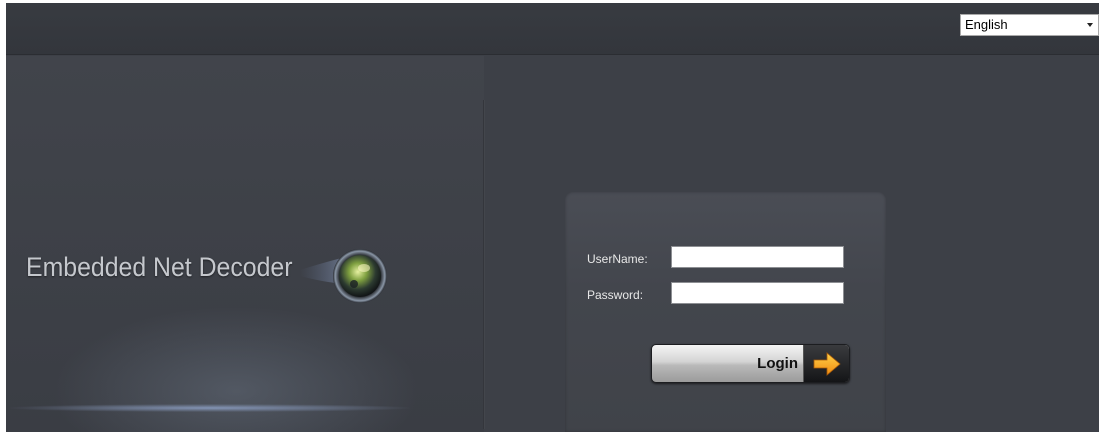 The image size is (1101, 434). What do you see at coordinates (986, 24) in the screenshot?
I see `language-select-value: English` at bounding box center [986, 24].